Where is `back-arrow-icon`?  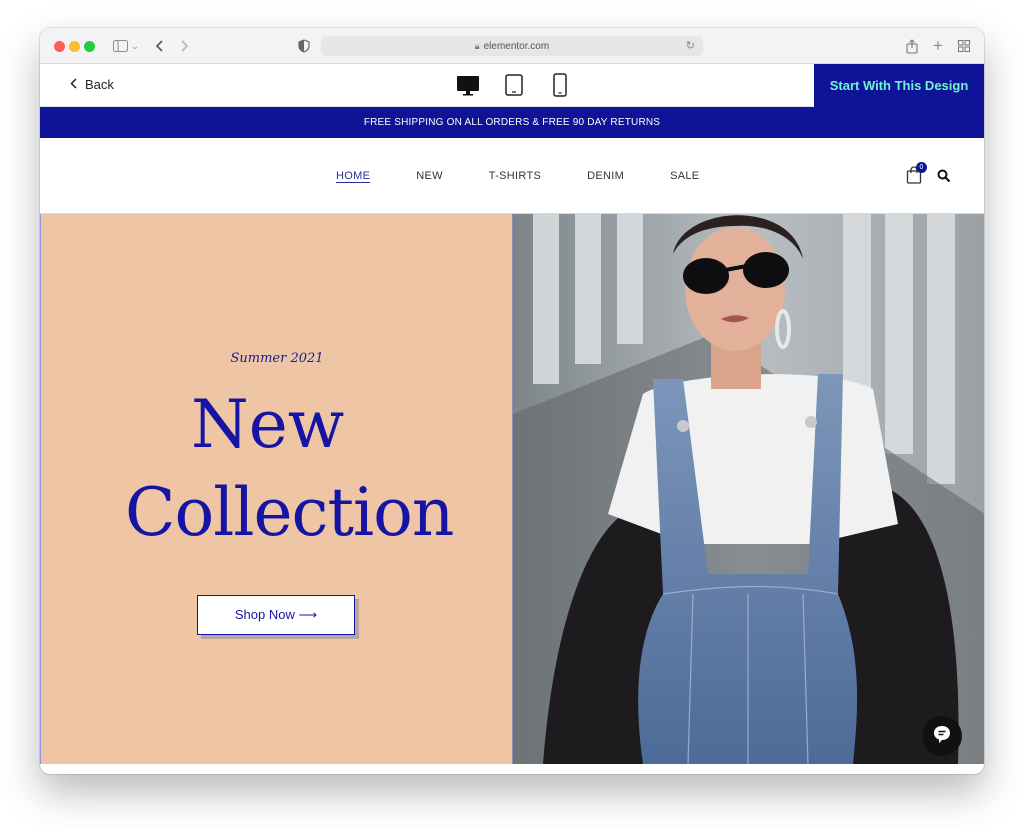 back-arrow-icon is located at coordinates (159, 46).